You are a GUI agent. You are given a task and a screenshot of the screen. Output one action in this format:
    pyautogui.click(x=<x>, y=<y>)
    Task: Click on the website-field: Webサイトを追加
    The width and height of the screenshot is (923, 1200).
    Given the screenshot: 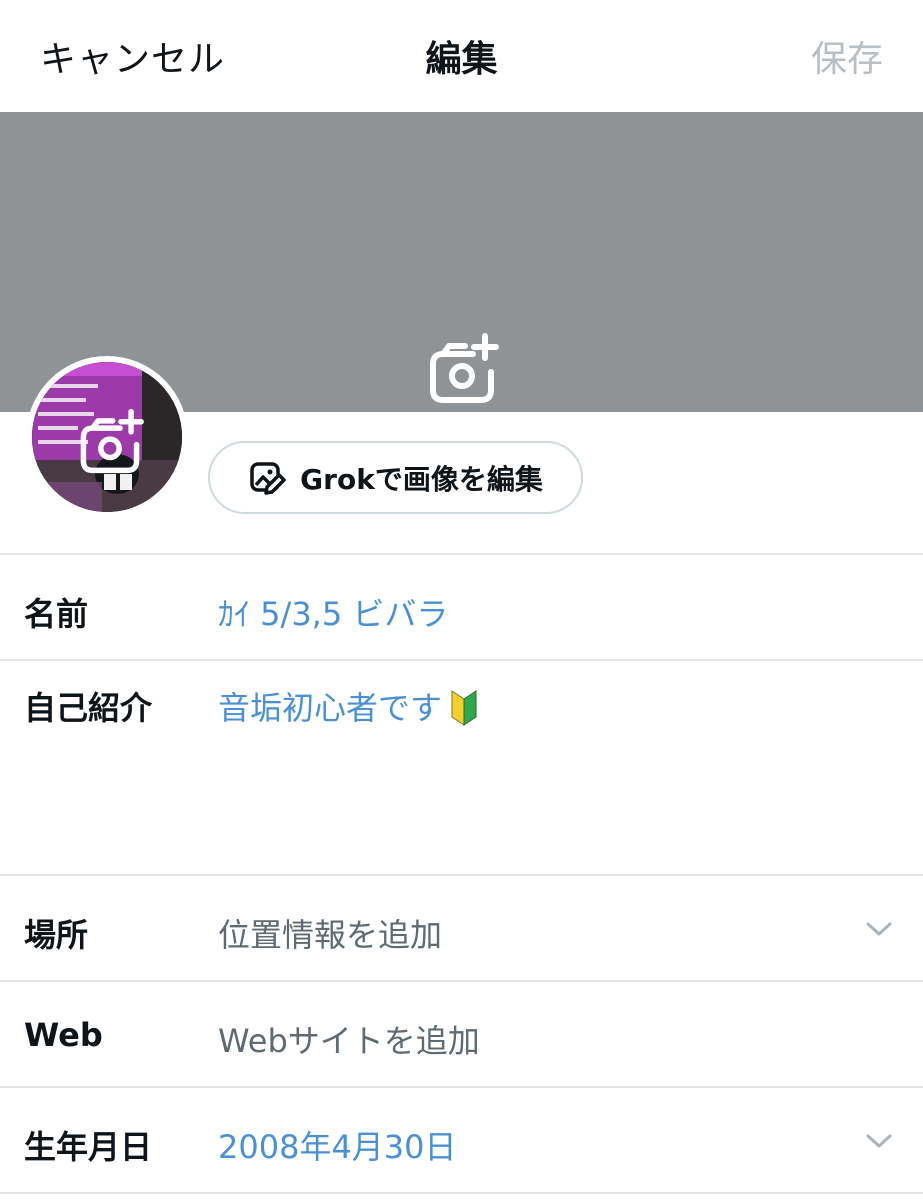 What is the action you would take?
    pyautogui.click(x=349, y=1039)
    